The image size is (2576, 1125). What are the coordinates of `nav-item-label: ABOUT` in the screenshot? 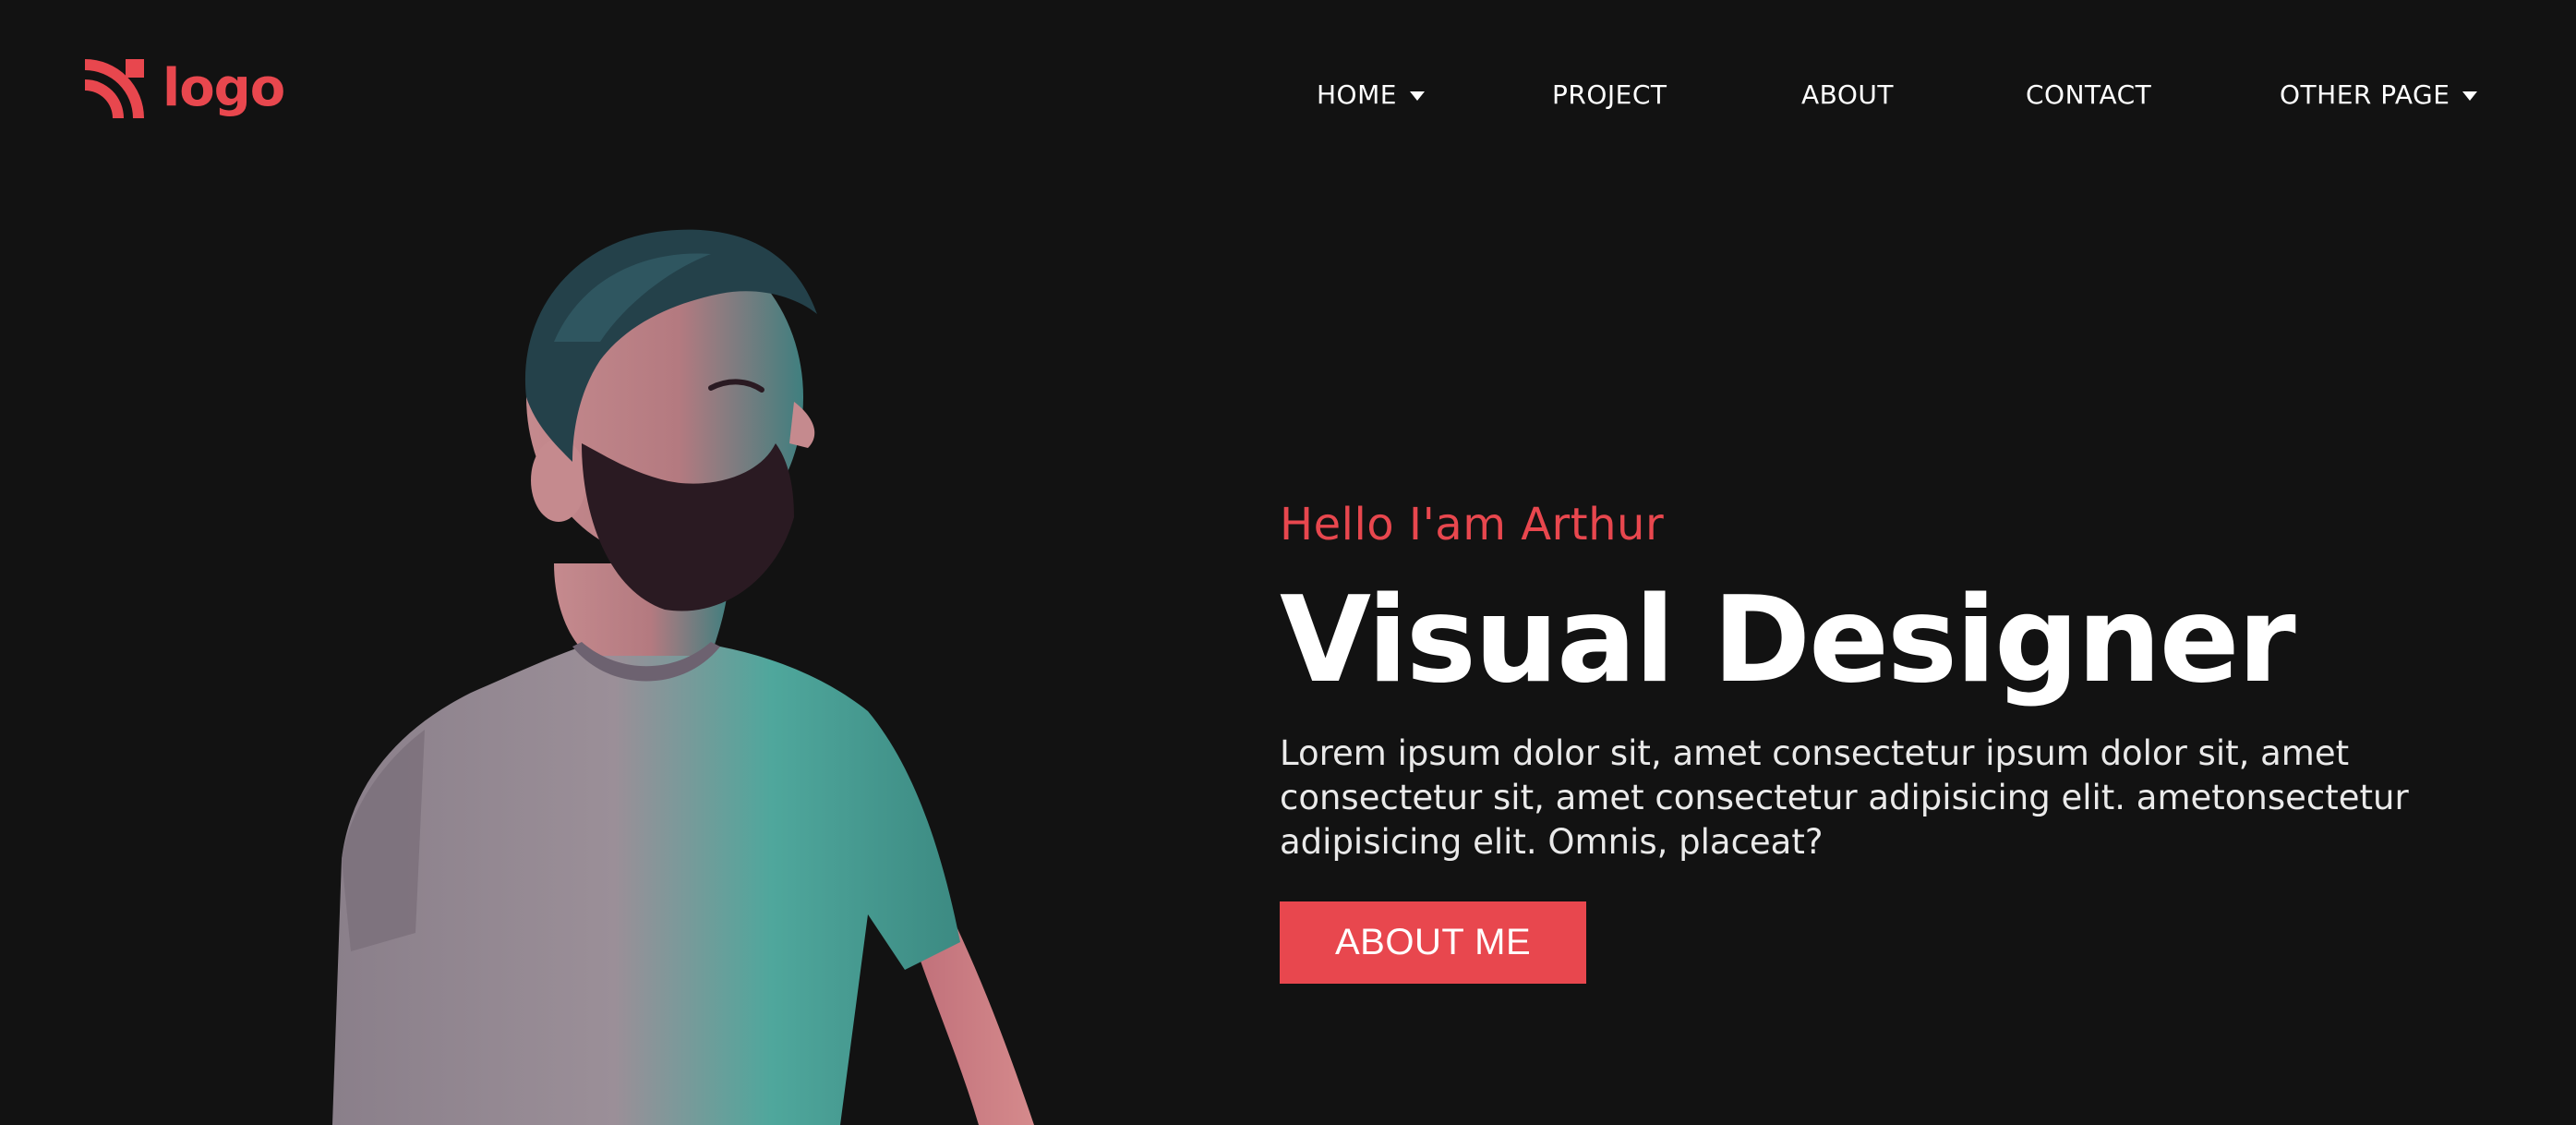 It's located at (1848, 94).